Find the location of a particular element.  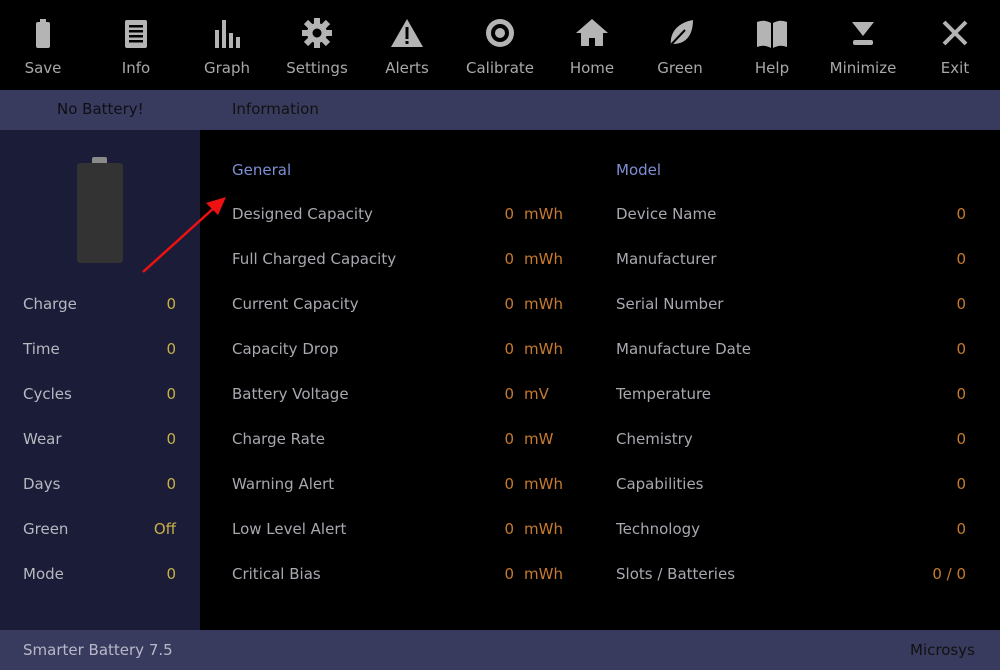

bar-chart-icon is located at coordinates (227, 34).